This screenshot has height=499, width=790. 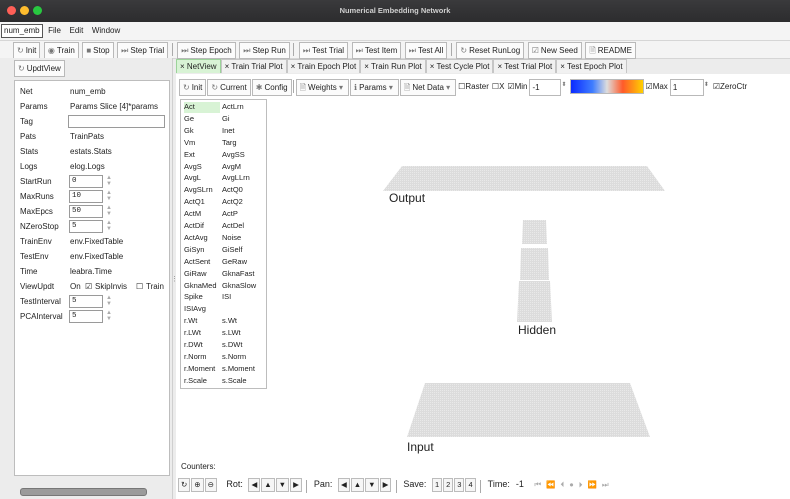 I want to click on var-item: s.Moment, so click(x=242, y=369).